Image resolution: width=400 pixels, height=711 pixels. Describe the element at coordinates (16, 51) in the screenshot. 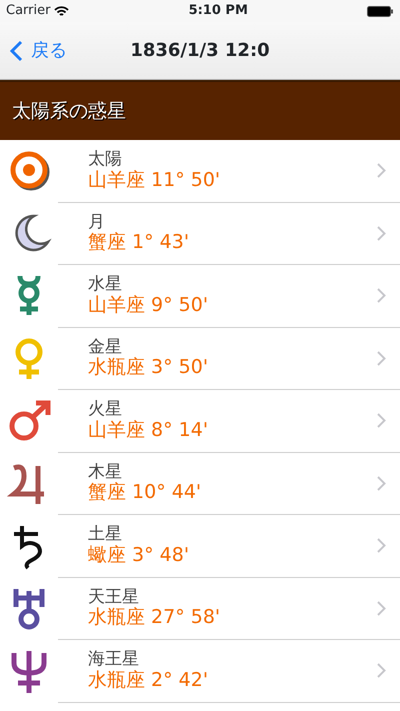

I see `back-chevron-icon` at that location.